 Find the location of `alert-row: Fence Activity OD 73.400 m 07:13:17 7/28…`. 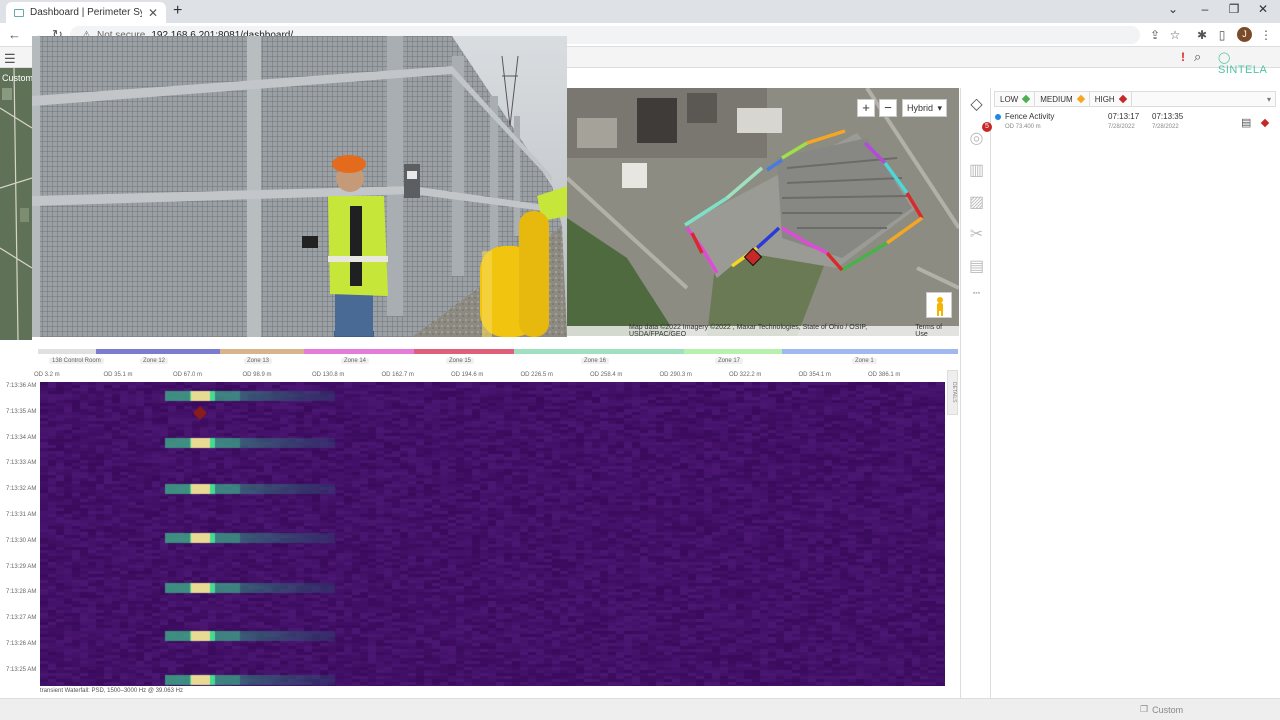

alert-row: Fence Activity OD 73.400 m 07:13:17 7/28… is located at coordinates (1135, 123).